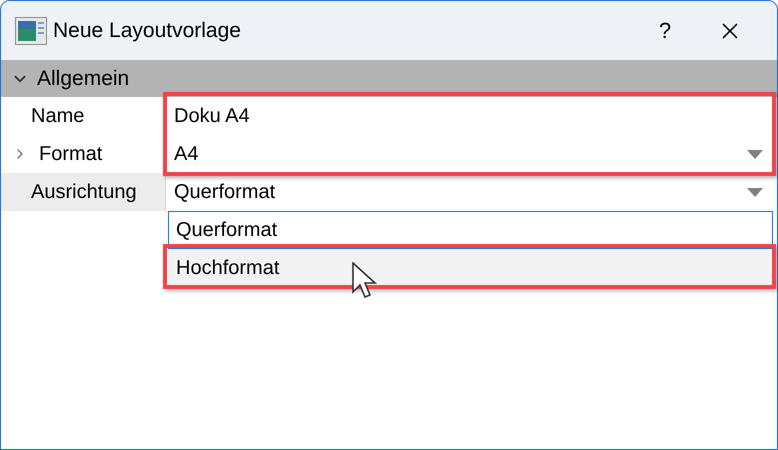 Image resolution: width=778 pixels, height=450 pixels. Describe the element at coordinates (470, 268) in the screenshot. I see `dropdown-option: Hochformat` at that location.